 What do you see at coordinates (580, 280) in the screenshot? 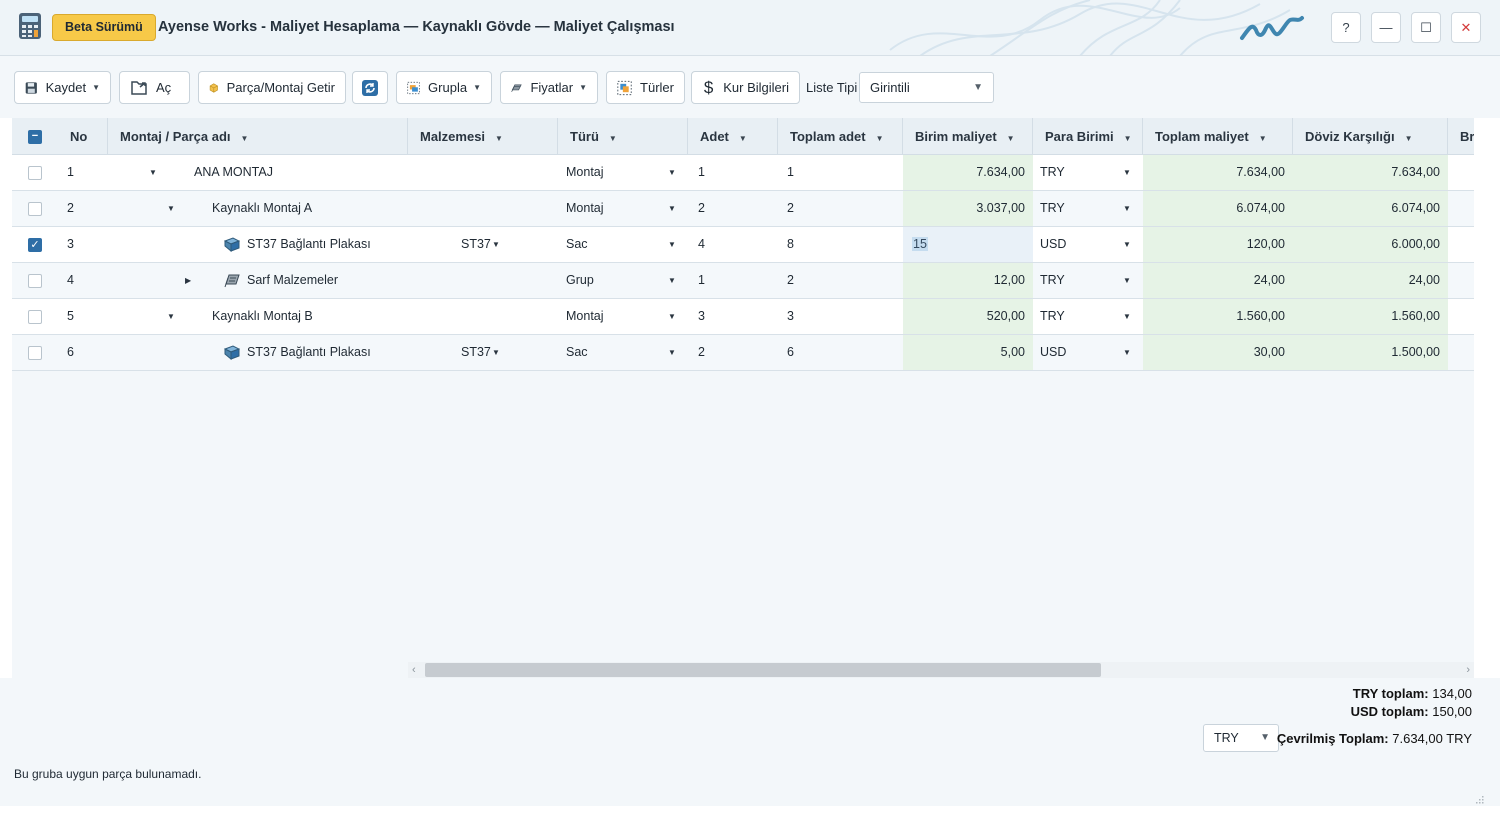
I see `row-type: Grup` at bounding box center [580, 280].